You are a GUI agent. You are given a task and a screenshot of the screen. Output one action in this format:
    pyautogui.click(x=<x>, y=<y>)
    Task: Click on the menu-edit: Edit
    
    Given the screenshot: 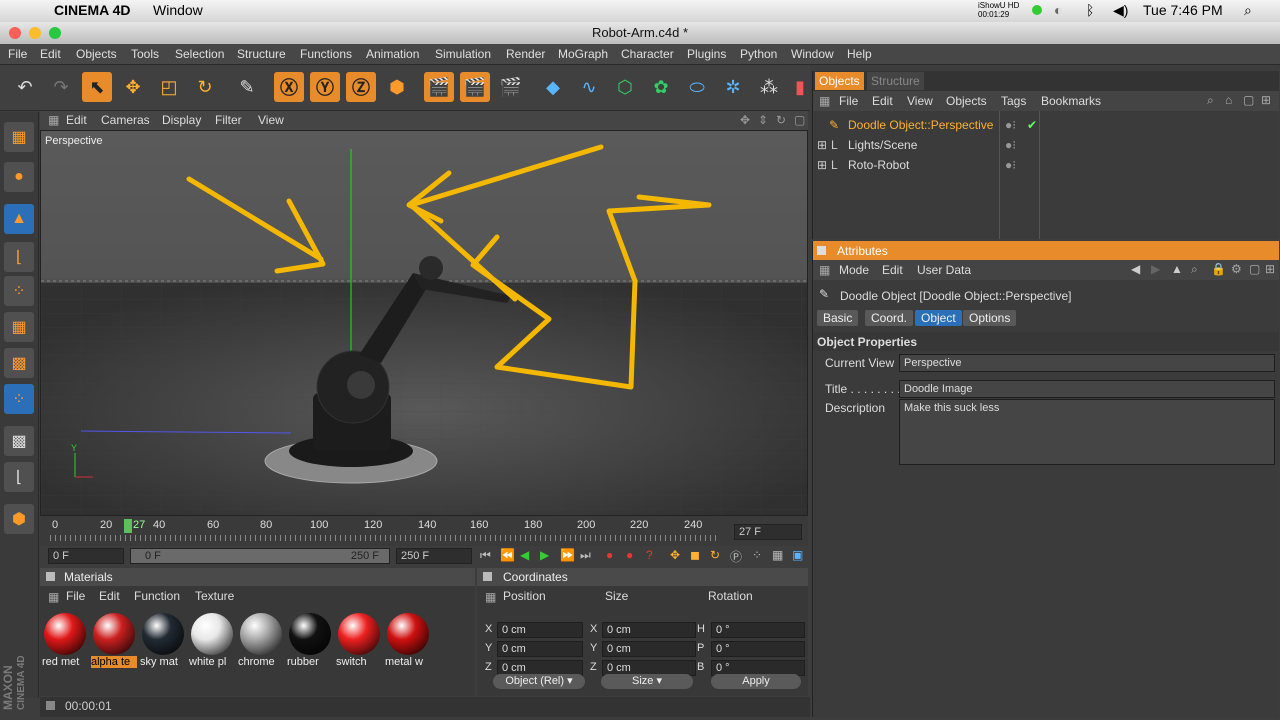 What is the action you would take?
    pyautogui.click(x=50, y=54)
    